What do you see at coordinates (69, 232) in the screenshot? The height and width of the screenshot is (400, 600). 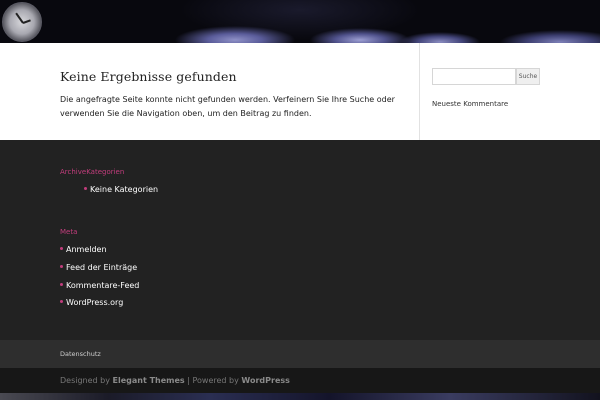 I see `widget-title-meta: Meta` at bounding box center [69, 232].